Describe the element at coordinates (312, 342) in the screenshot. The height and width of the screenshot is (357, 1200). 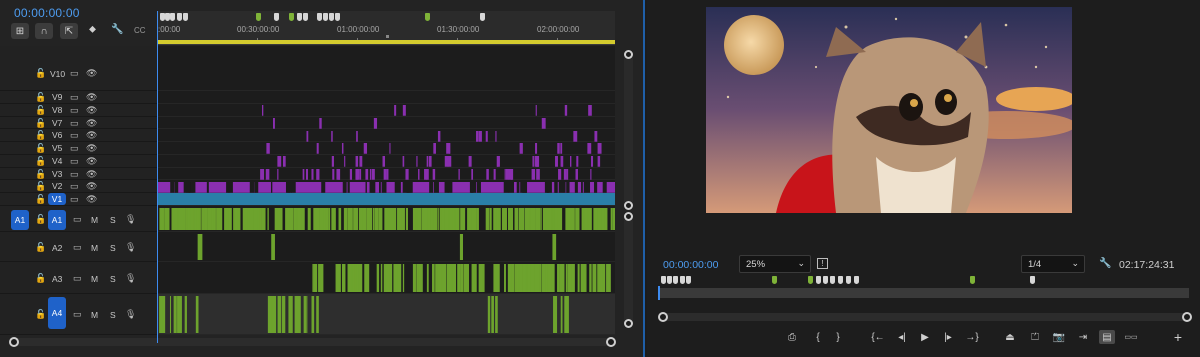
I see `timeline-zoom-scrollbar` at that location.